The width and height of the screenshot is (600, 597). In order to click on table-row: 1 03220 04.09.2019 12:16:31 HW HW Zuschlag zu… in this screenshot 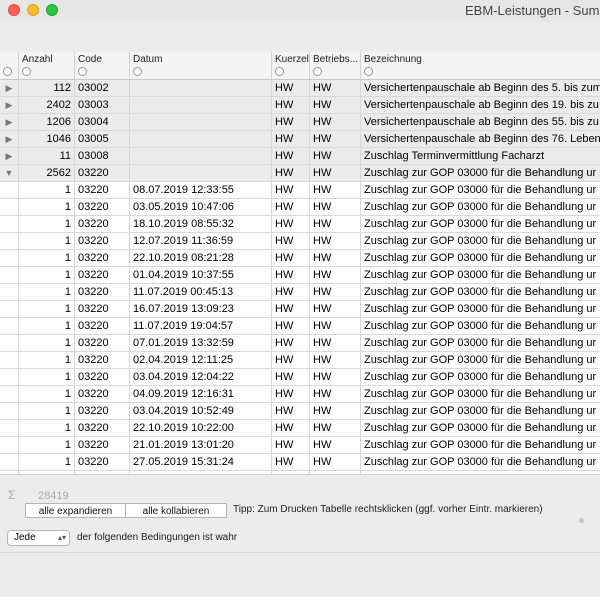, I will do `click(300, 394)`.